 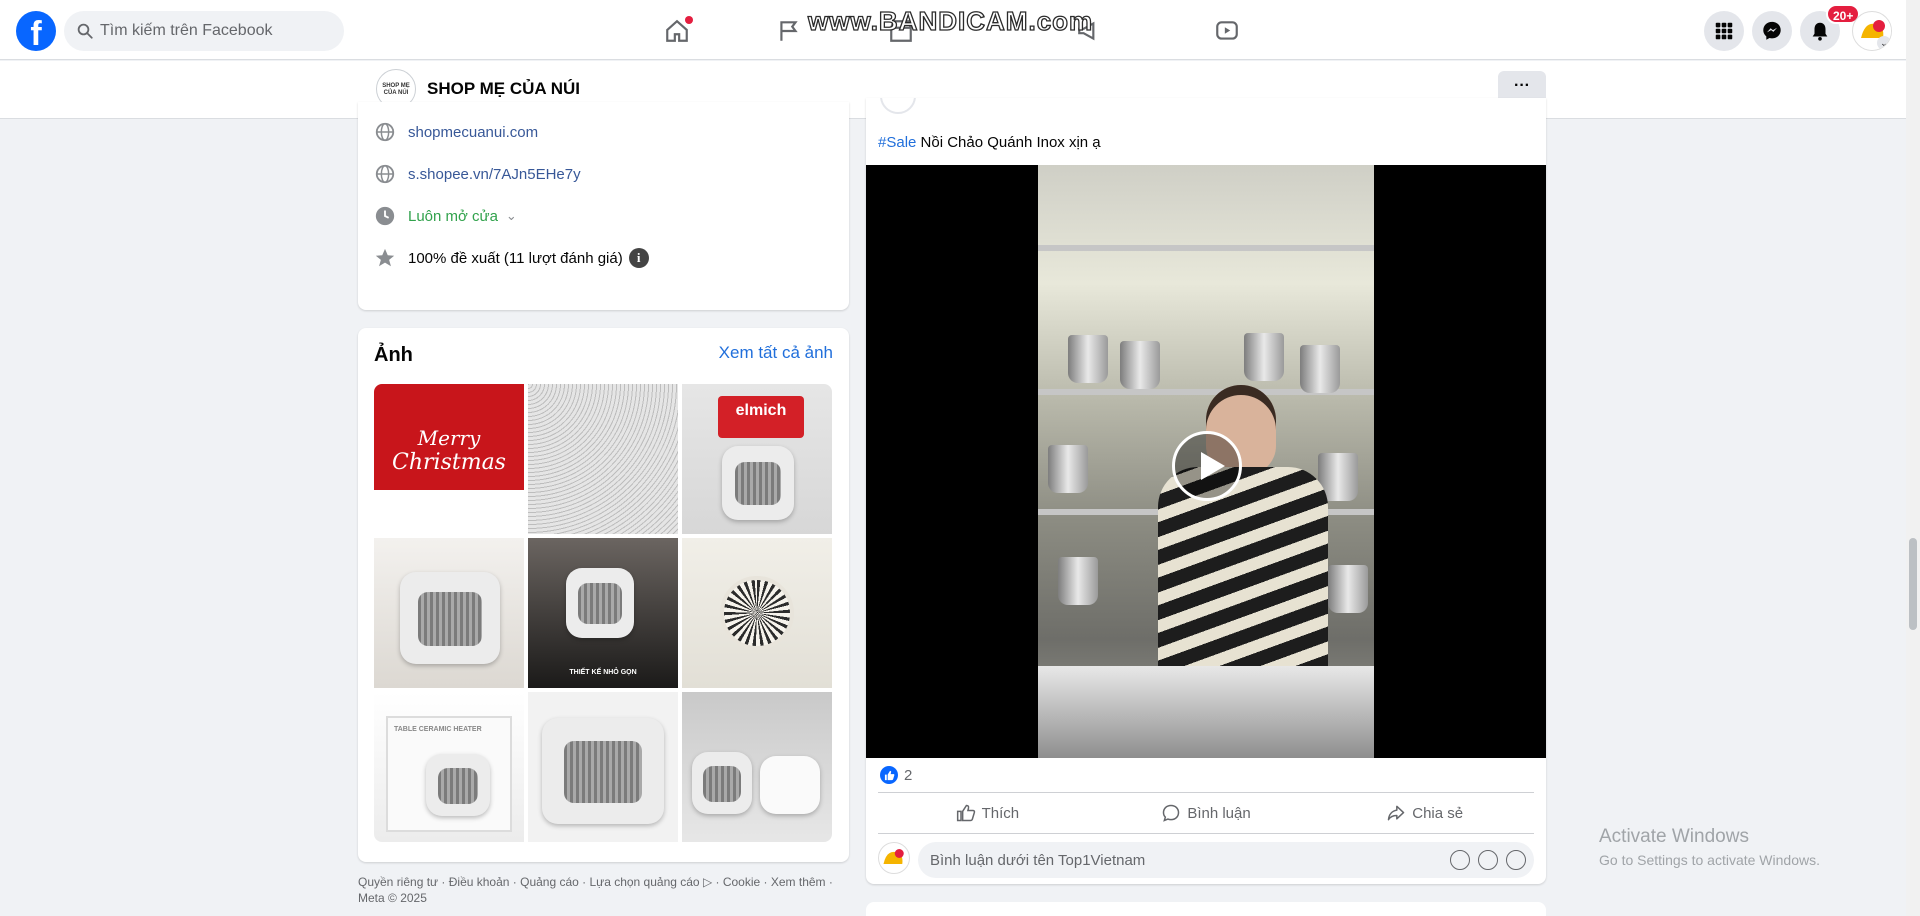 I want to click on sticker-icon, so click(x=1516, y=860).